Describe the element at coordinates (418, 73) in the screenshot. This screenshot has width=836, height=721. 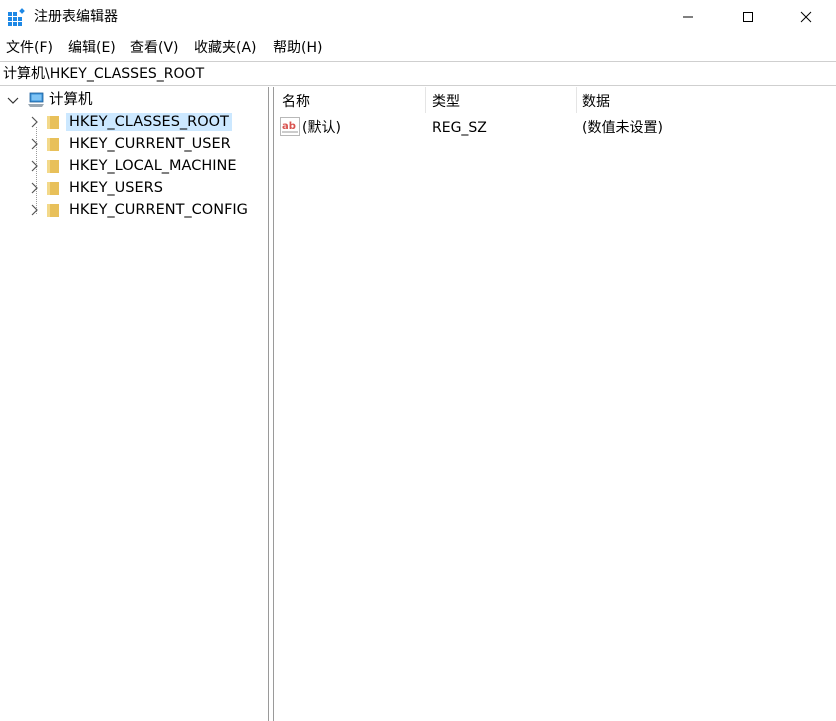
I see `address-bar: 计算机\HKEY_CLASSES_ROOT` at that location.